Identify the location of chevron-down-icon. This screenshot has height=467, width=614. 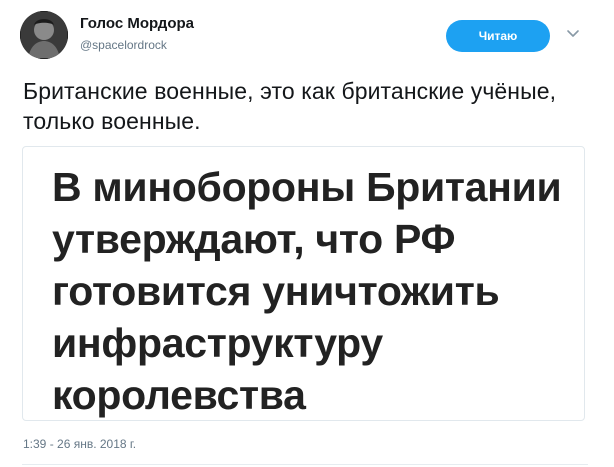
(573, 34).